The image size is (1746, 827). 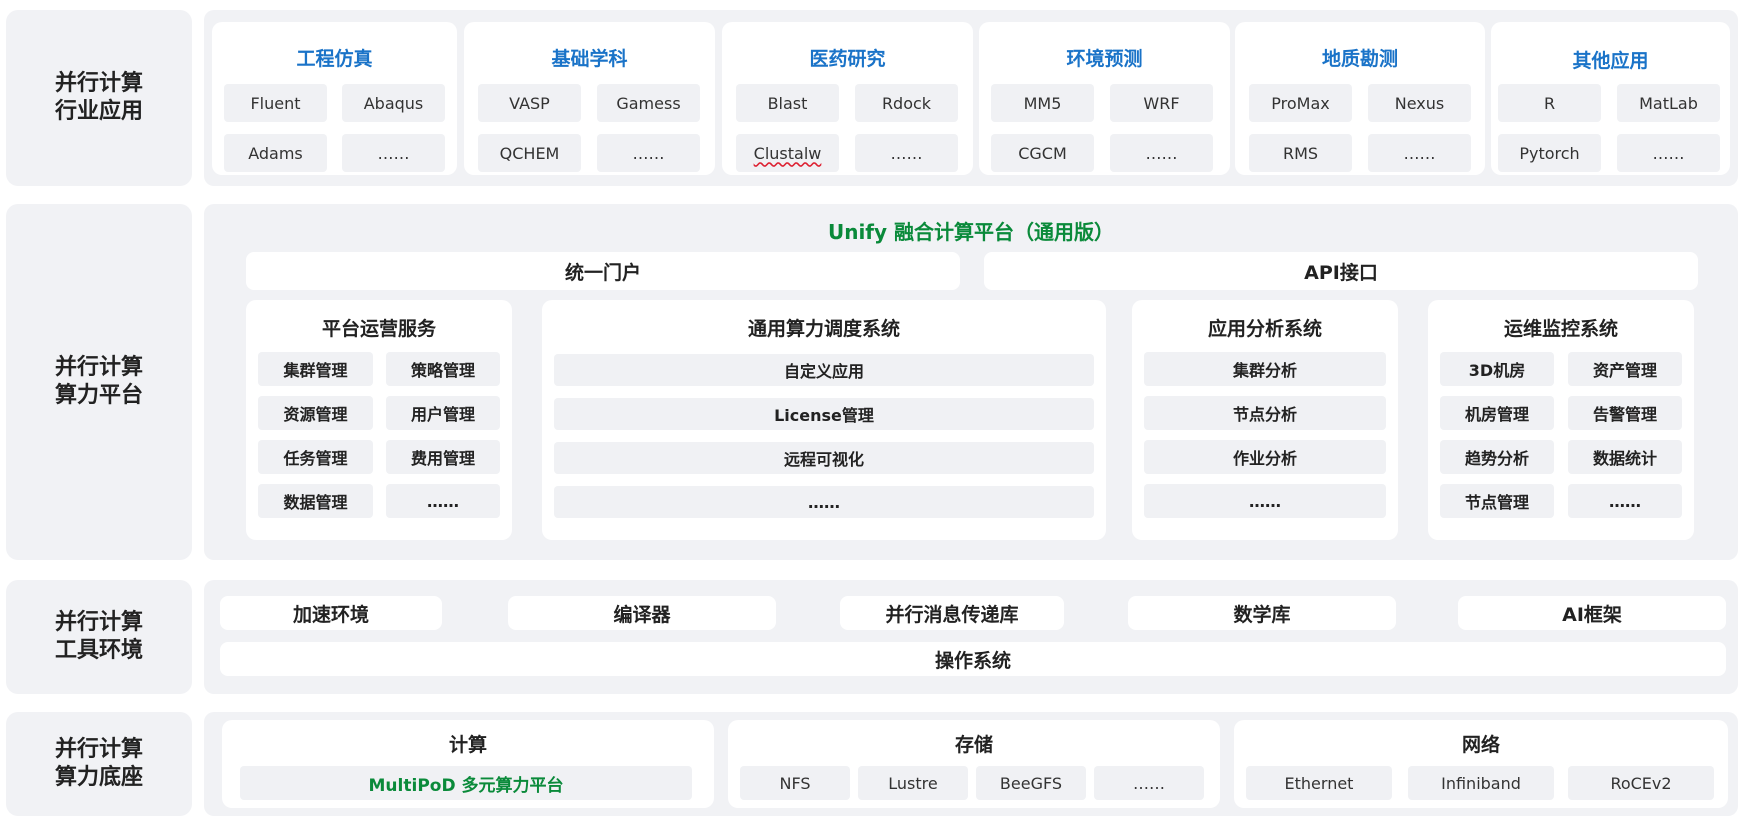 I want to click on app-chip: WRF, so click(x=1161, y=103).